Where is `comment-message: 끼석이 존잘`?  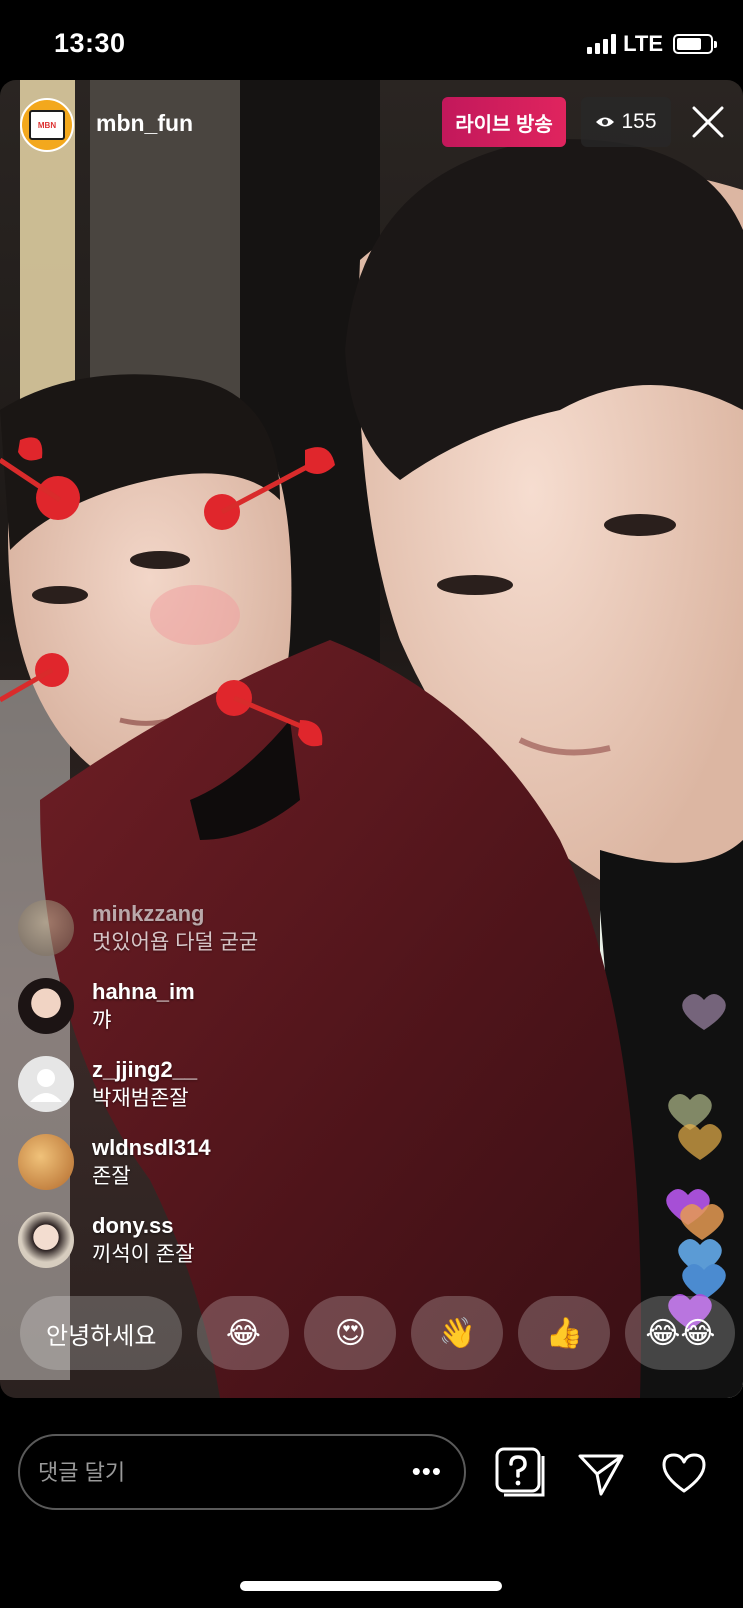
comment-message: 끼석이 존잘 is located at coordinates (143, 1254).